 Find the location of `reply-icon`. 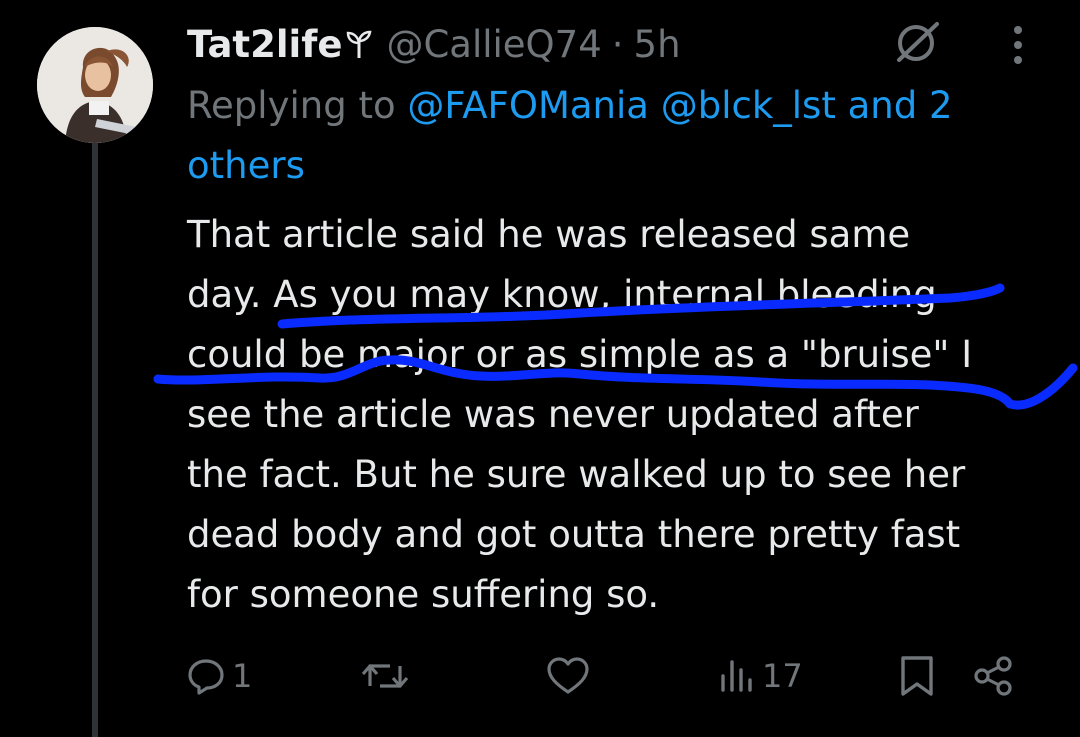

reply-icon is located at coordinates (206, 677).